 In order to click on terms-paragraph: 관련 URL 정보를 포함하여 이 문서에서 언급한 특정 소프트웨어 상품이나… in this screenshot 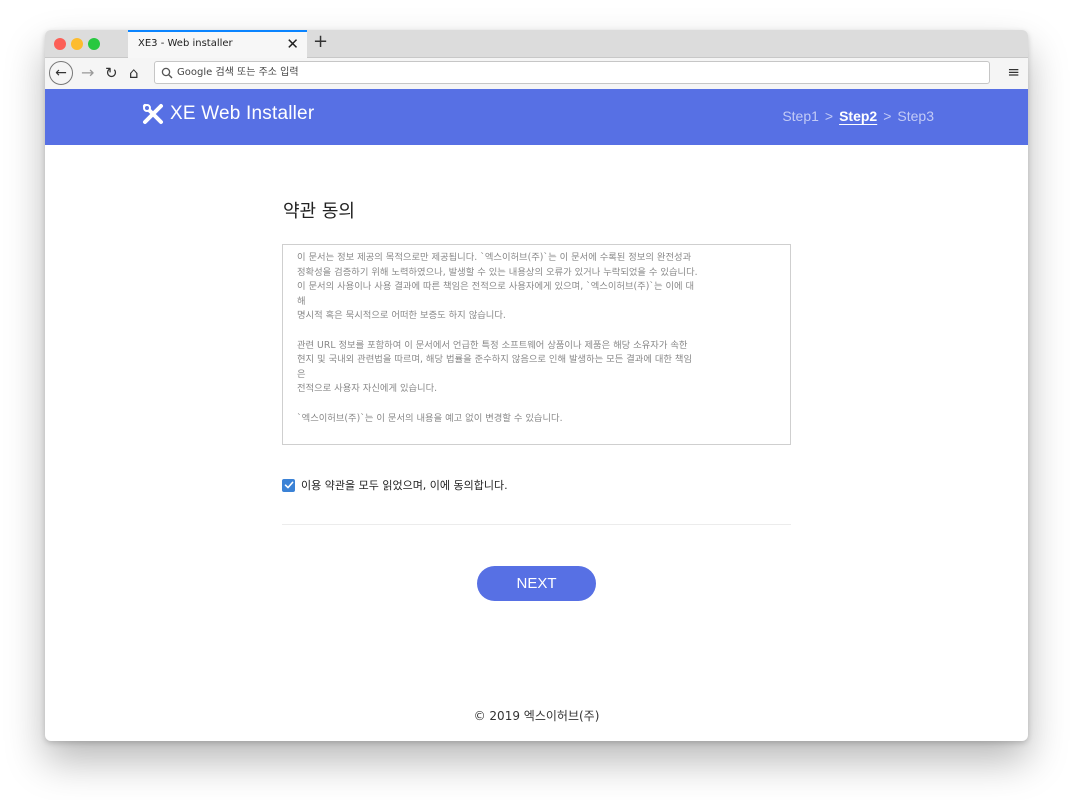, I will do `click(495, 367)`.